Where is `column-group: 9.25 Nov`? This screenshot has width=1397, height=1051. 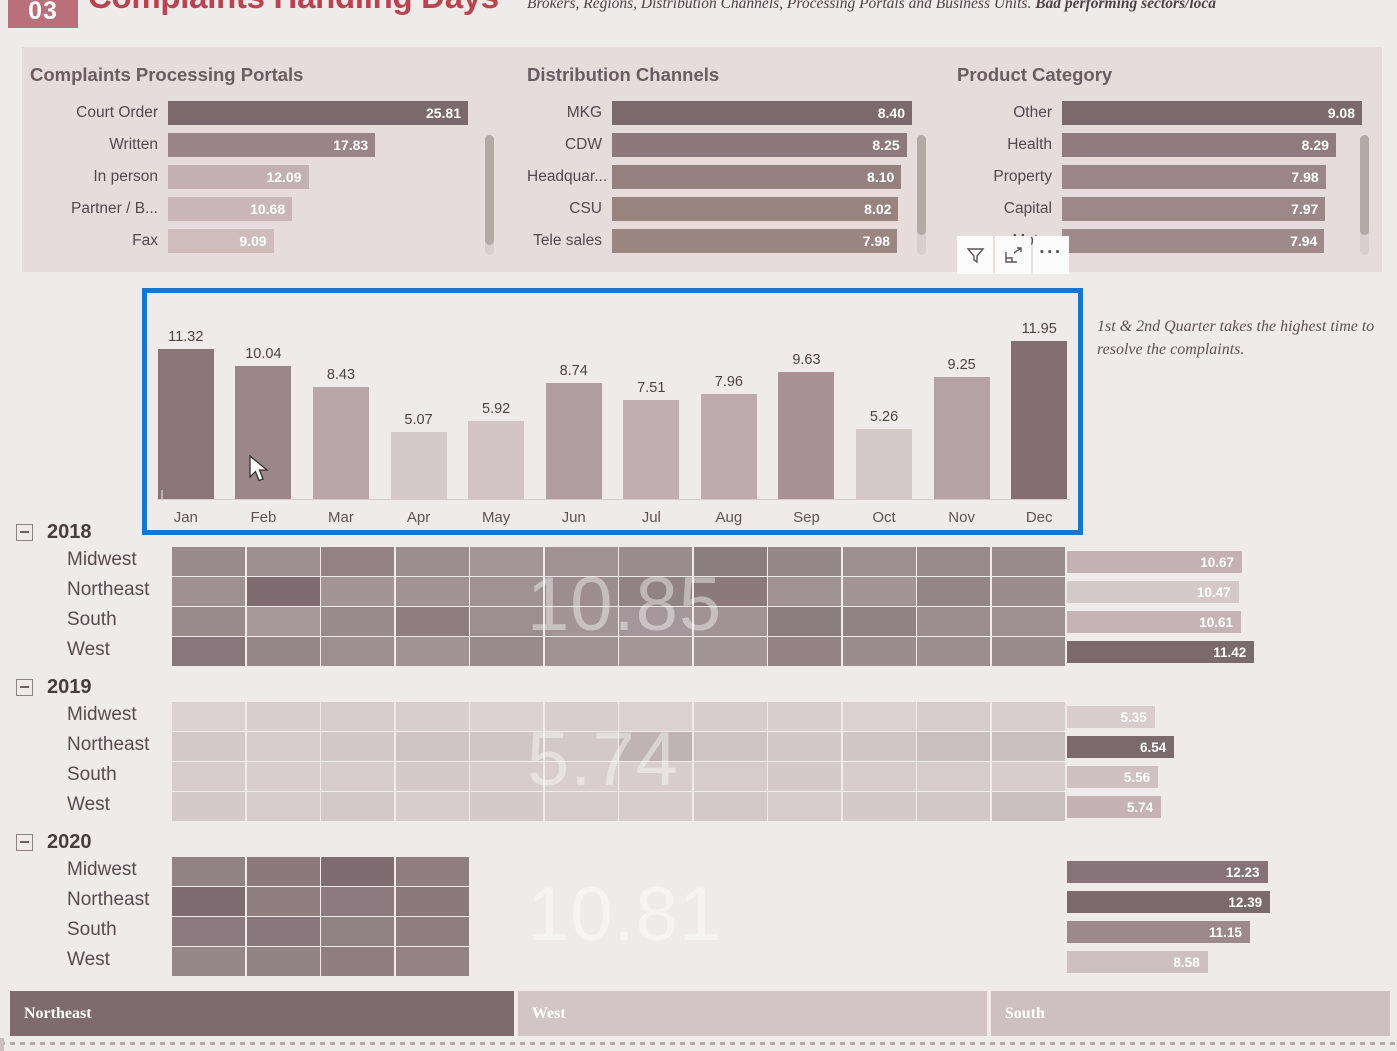 column-group: 9.25 Nov is located at coordinates (962, 411).